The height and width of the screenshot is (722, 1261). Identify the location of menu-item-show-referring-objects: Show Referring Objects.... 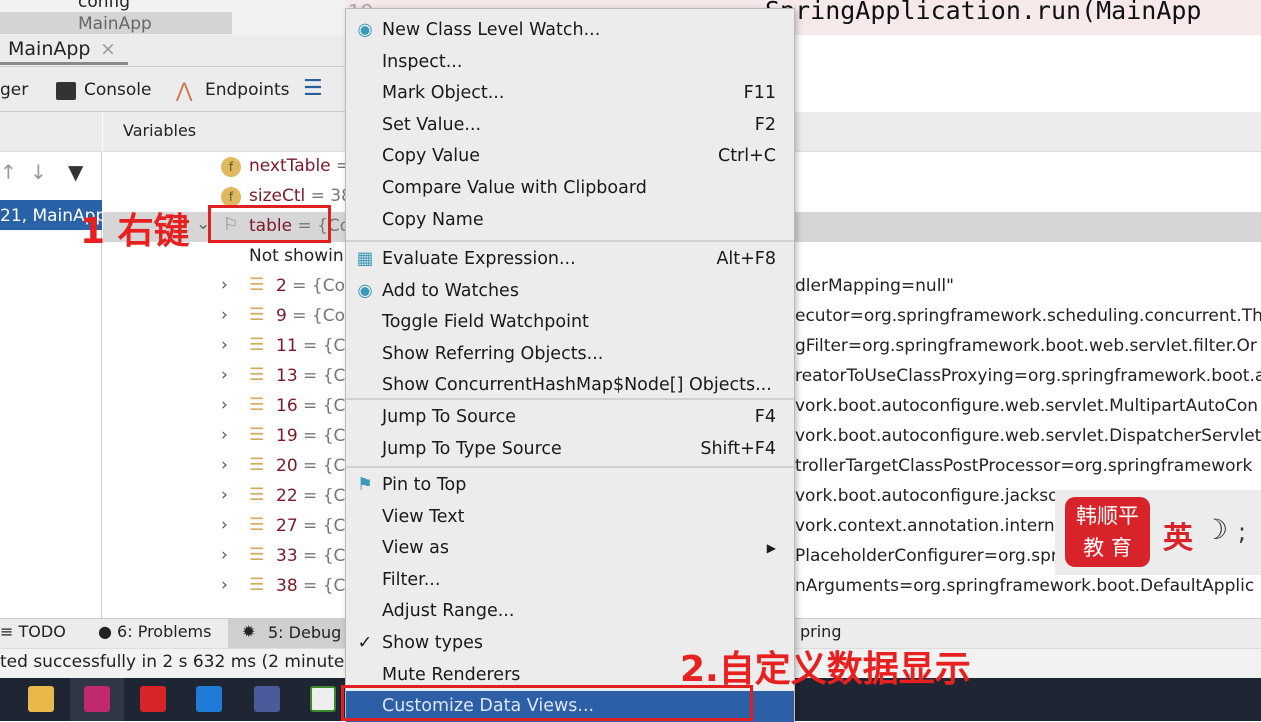
(570, 354).